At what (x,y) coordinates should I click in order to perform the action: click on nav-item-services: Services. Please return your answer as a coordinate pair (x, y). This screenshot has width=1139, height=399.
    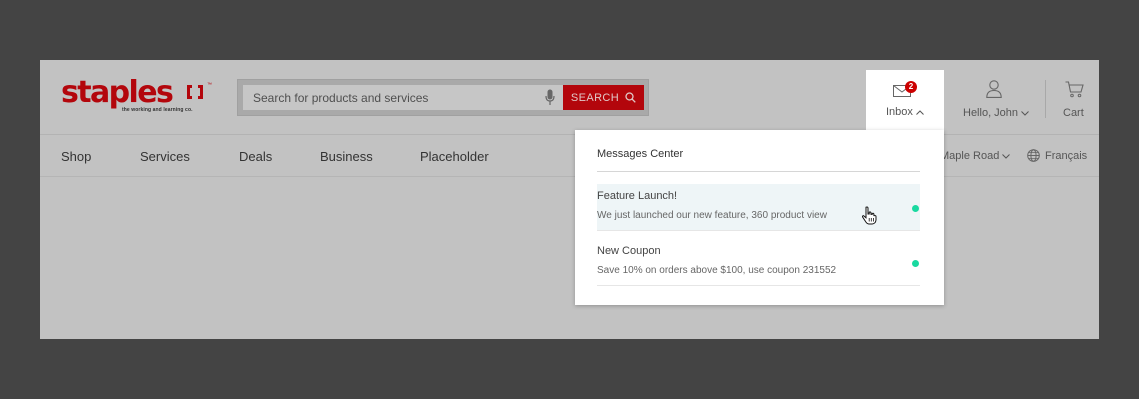
    Looking at the image, I should click on (165, 156).